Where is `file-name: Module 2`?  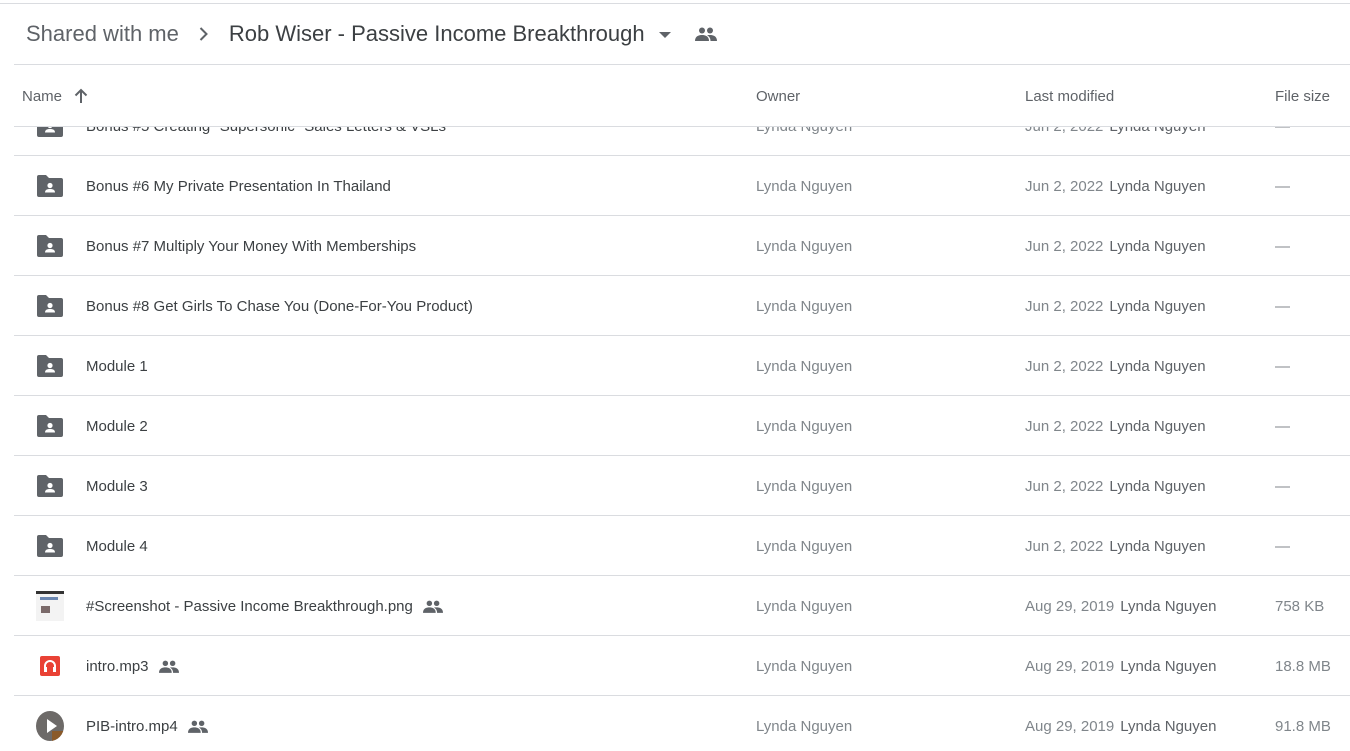
file-name: Module 2 is located at coordinates (117, 426).